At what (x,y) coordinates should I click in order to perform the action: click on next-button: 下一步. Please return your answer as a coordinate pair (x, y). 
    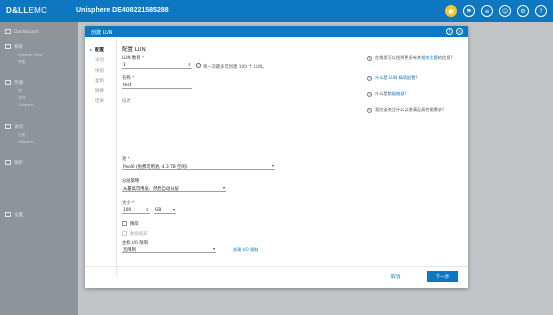
    Looking at the image, I should click on (442, 276).